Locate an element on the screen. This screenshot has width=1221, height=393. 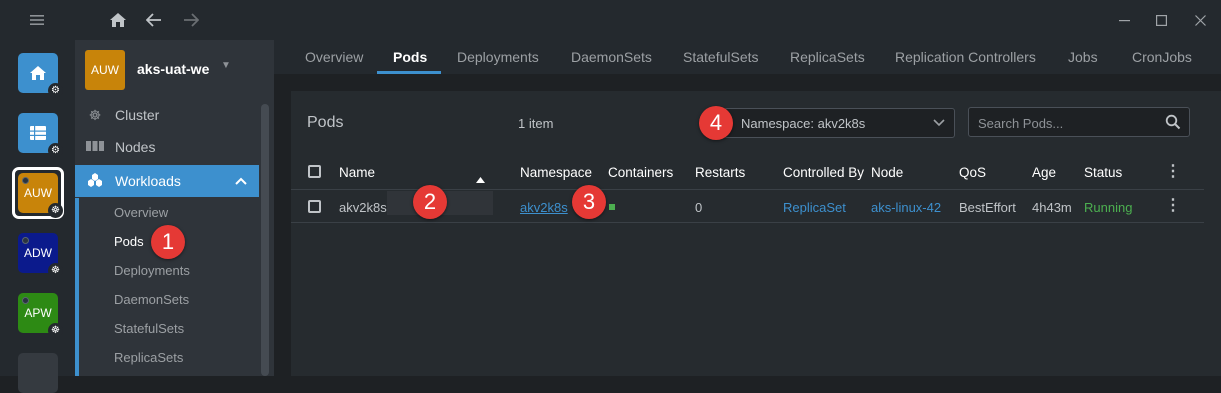
sidebar-item-workloads: Workloads is located at coordinates (167, 181).